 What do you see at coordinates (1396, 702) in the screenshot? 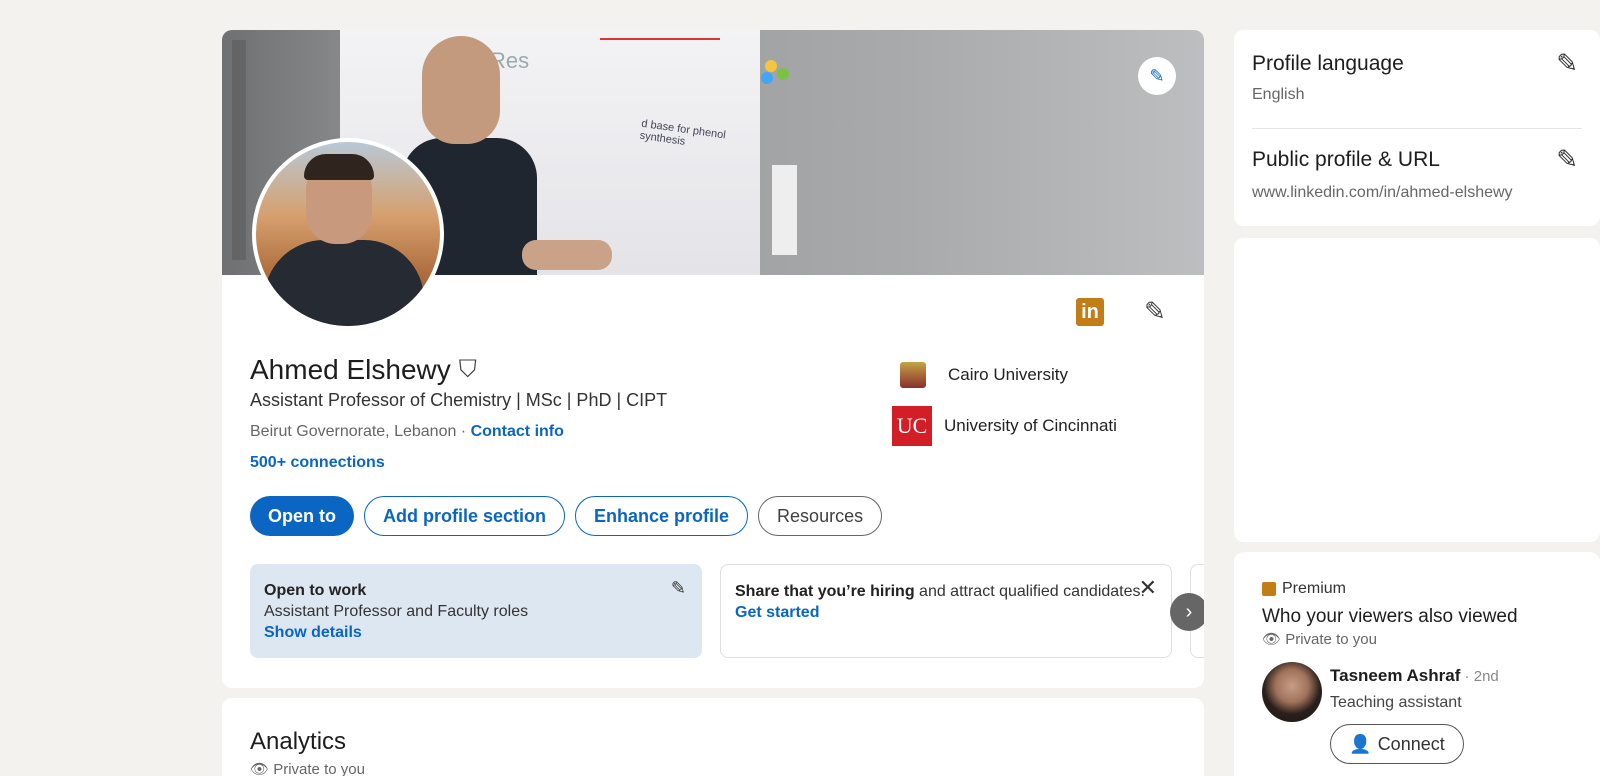
I see `viewer-role: Teaching assistant` at bounding box center [1396, 702].